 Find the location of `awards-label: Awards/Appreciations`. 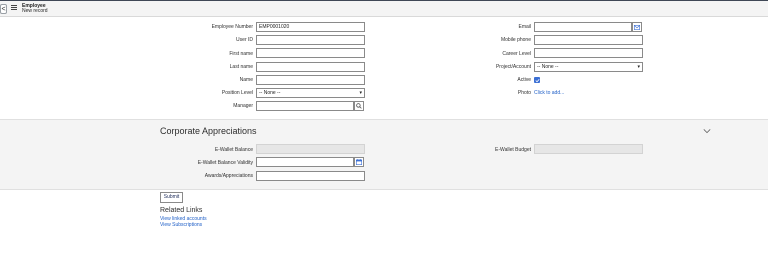

awards-label: Awards/Appreciations is located at coordinates (228, 176).